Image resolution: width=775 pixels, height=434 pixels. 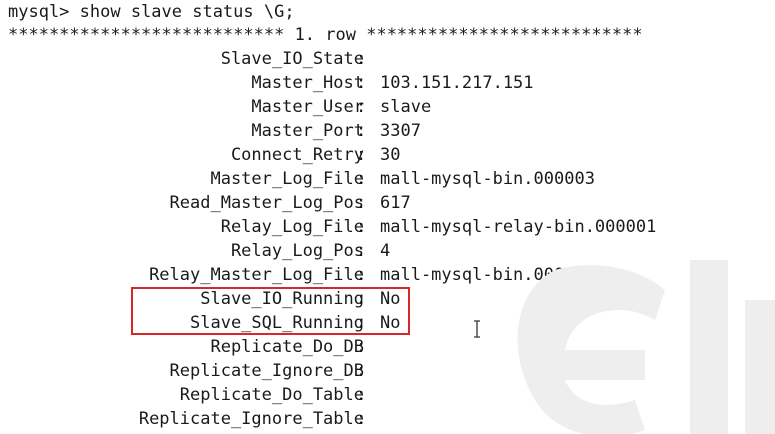 I want to click on status-field-row: Relay_Log_Pos:4, so click(x=387, y=251).